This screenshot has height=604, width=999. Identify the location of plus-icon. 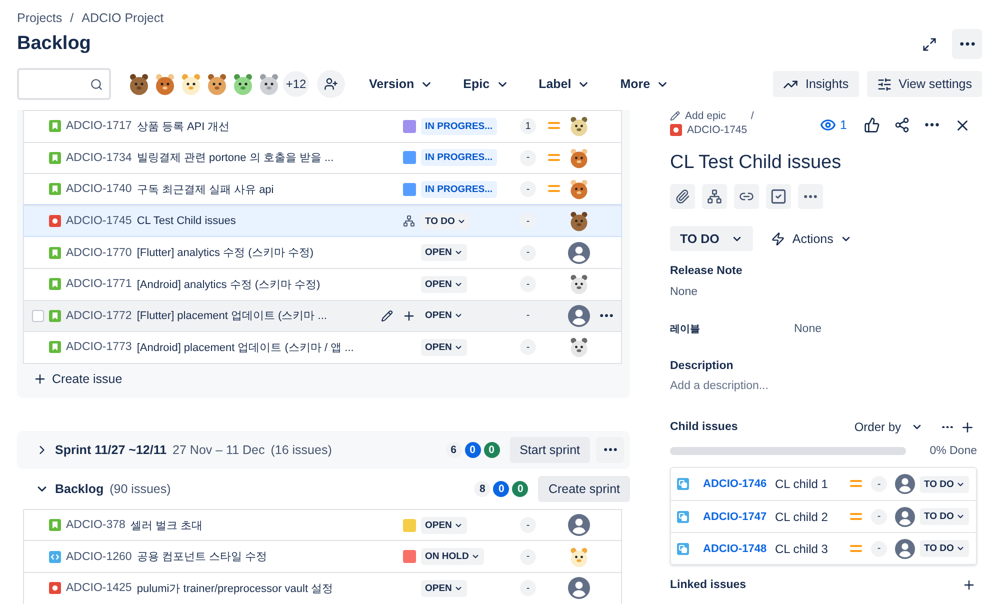
(969, 585).